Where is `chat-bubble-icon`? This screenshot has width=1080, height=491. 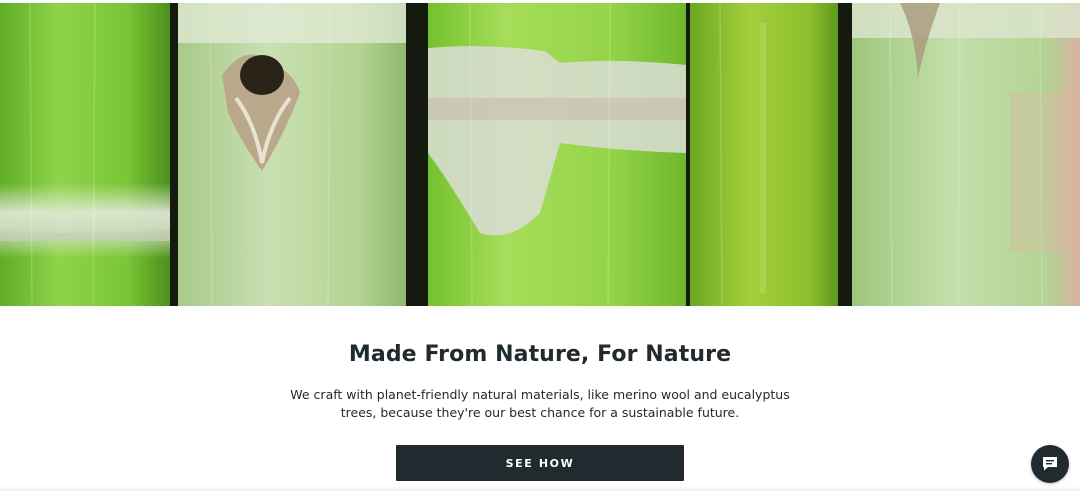 chat-bubble-icon is located at coordinates (1050, 464).